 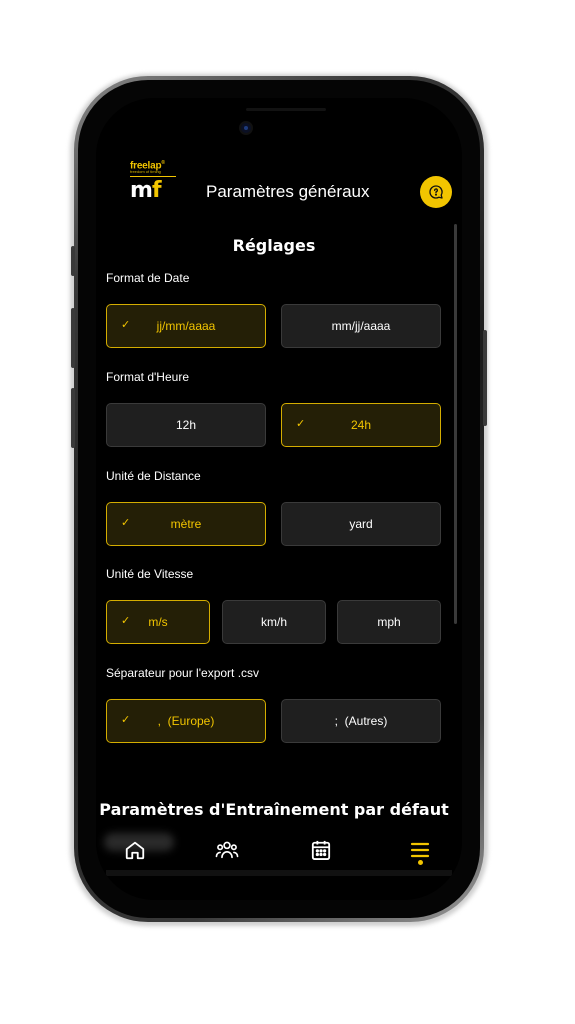 I want to click on option-label: m/s, so click(x=158, y=622).